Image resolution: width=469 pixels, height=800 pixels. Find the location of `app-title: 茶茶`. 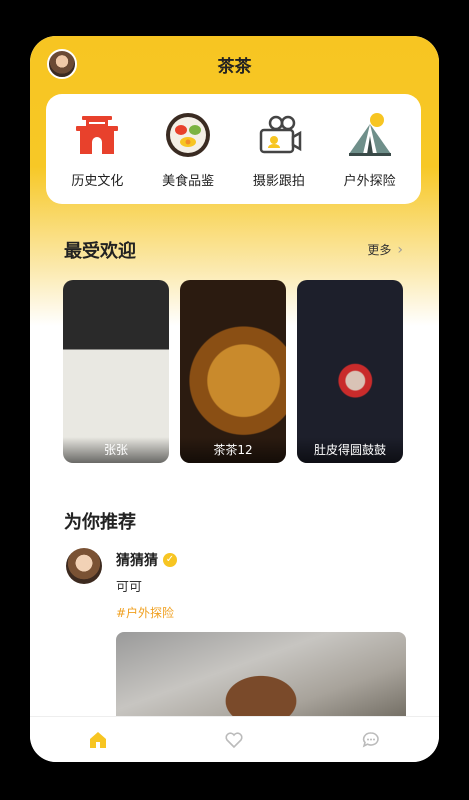

app-title: 茶茶 is located at coordinates (234, 67).